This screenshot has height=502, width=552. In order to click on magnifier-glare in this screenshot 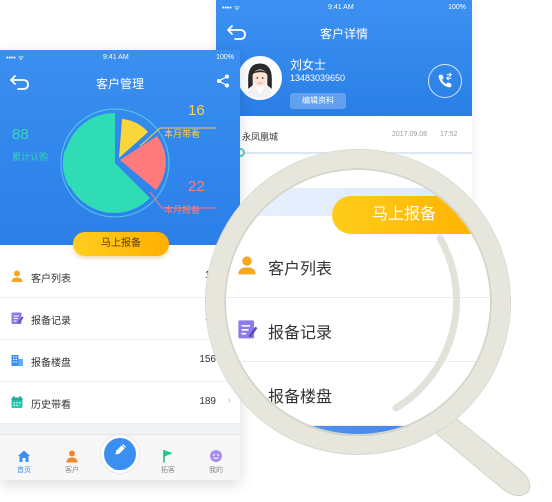, I will do `click(426, 323)`.